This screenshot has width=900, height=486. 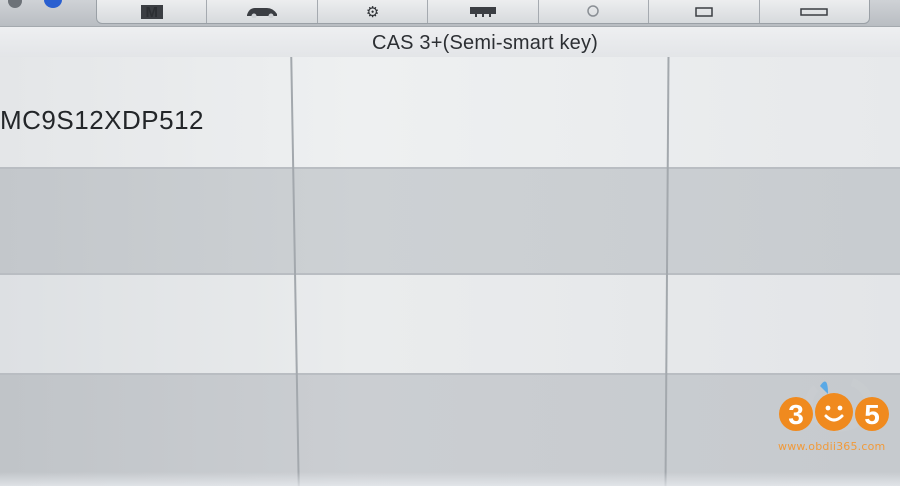 What do you see at coordinates (15, 4) in the screenshot?
I see `status-dot-icon` at bounding box center [15, 4].